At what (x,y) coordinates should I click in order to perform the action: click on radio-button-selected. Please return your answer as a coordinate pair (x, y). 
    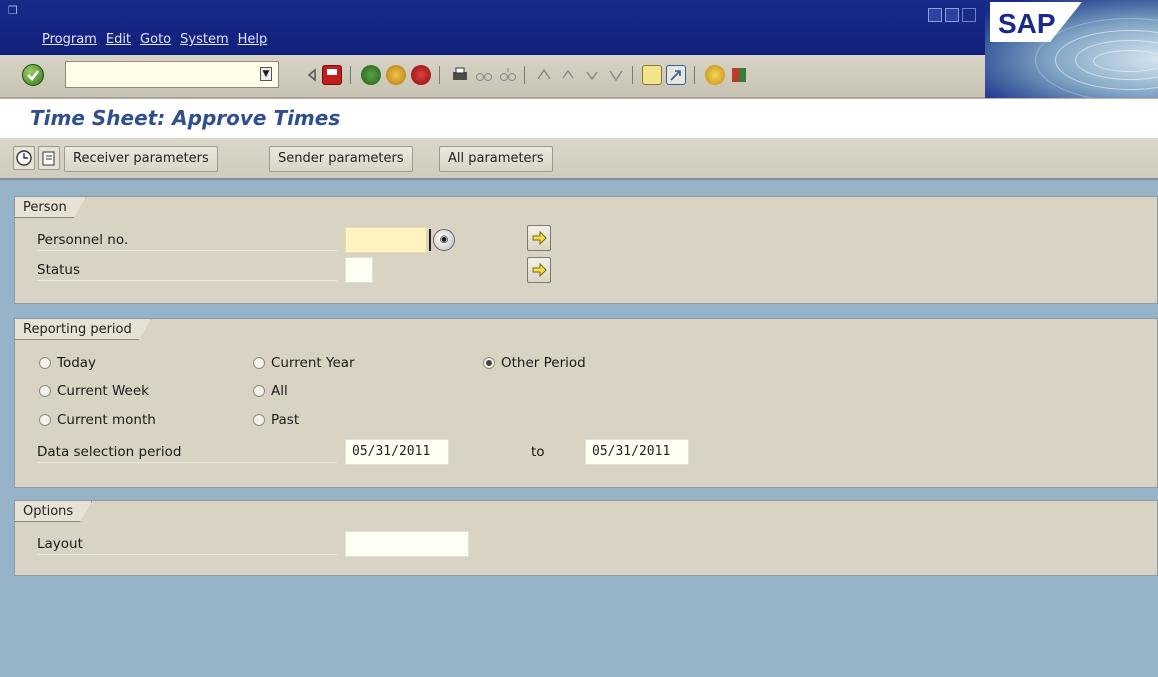
    Looking at the image, I should click on (489, 363).